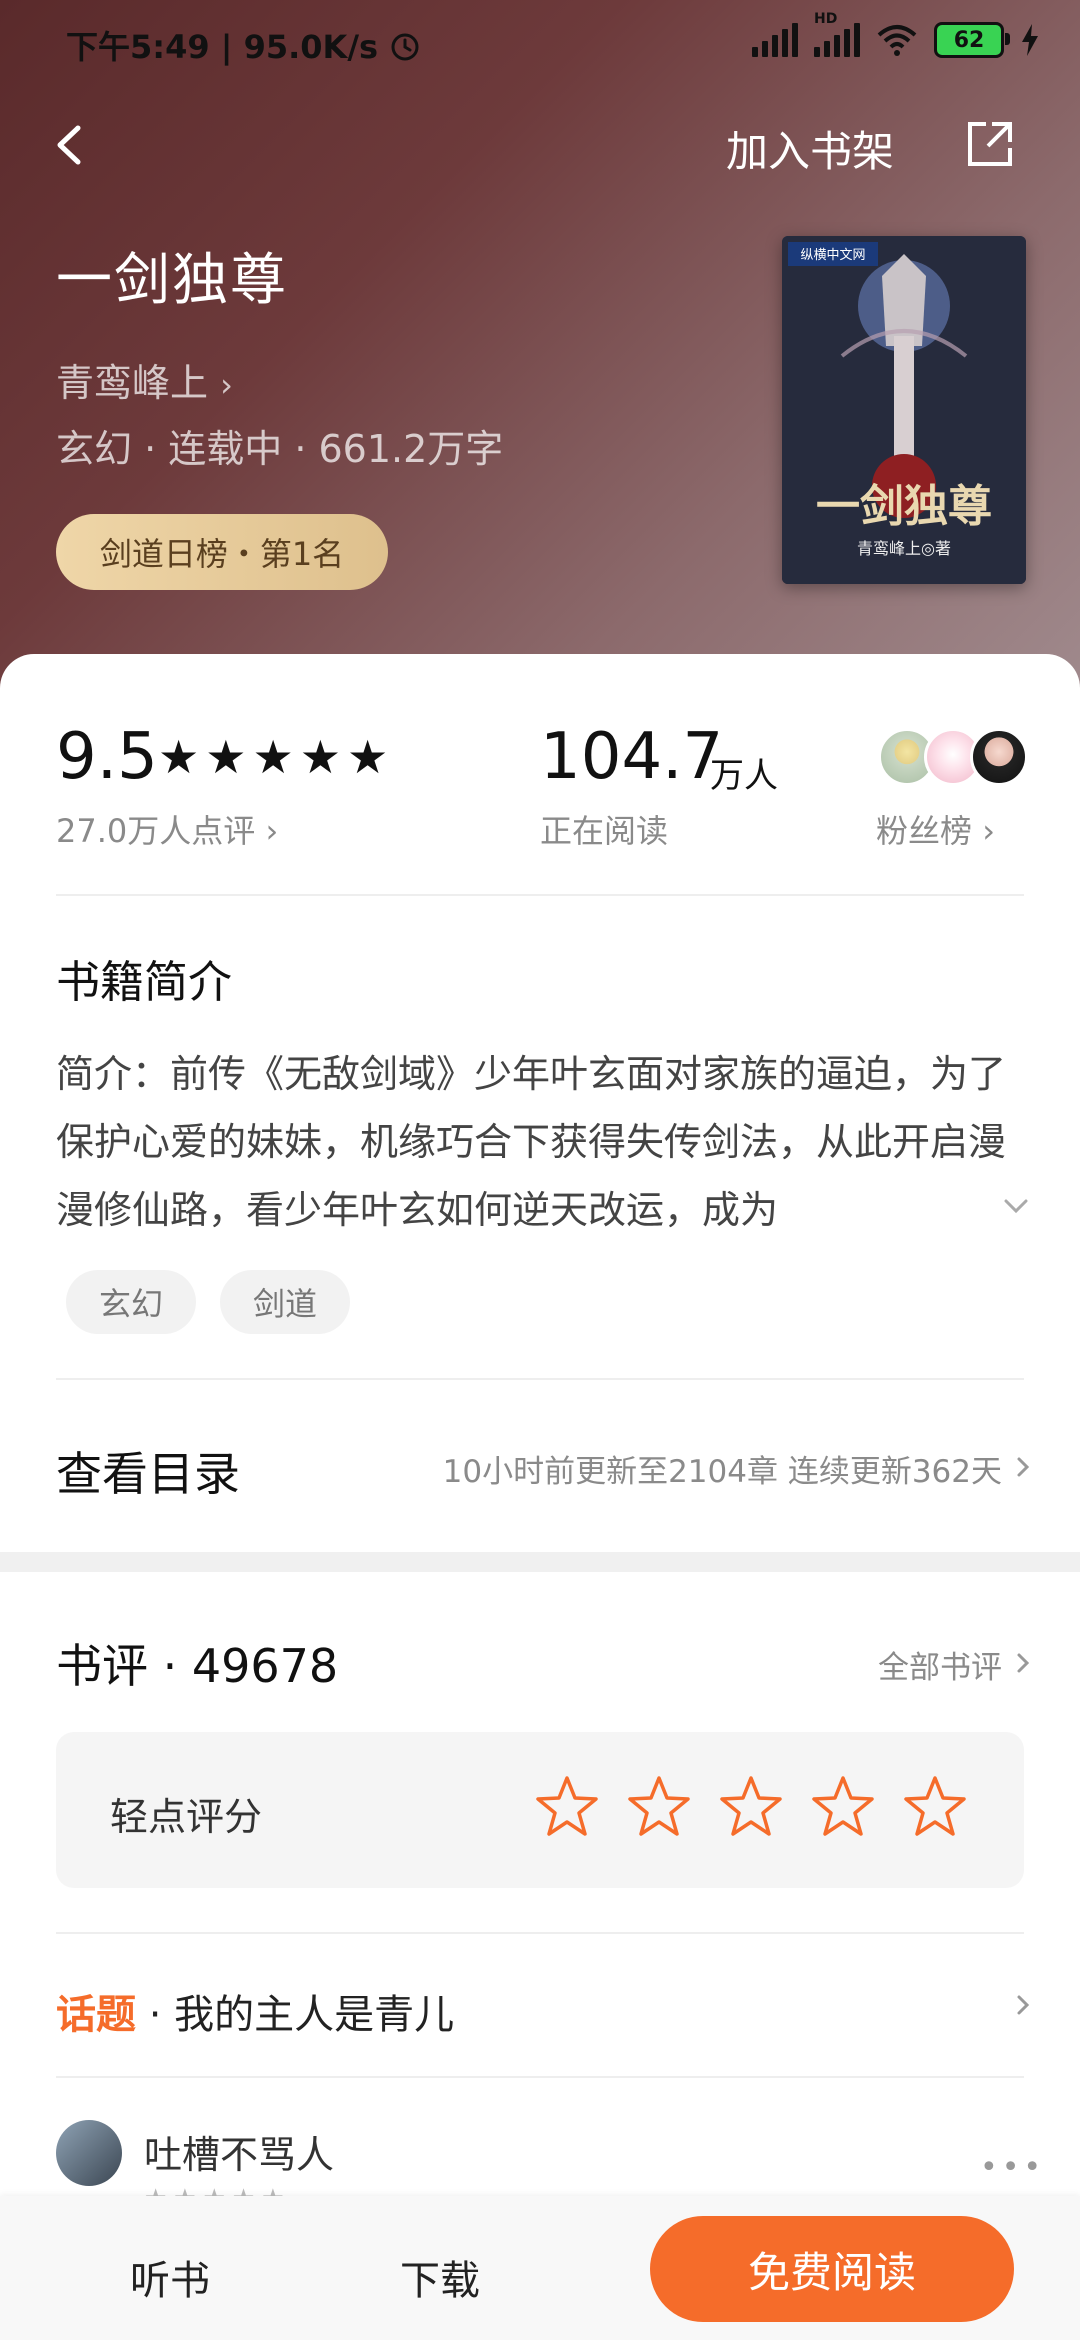  I want to click on book-meta: 玄幻 · 连载中 · 661.2万字, so click(280, 449).